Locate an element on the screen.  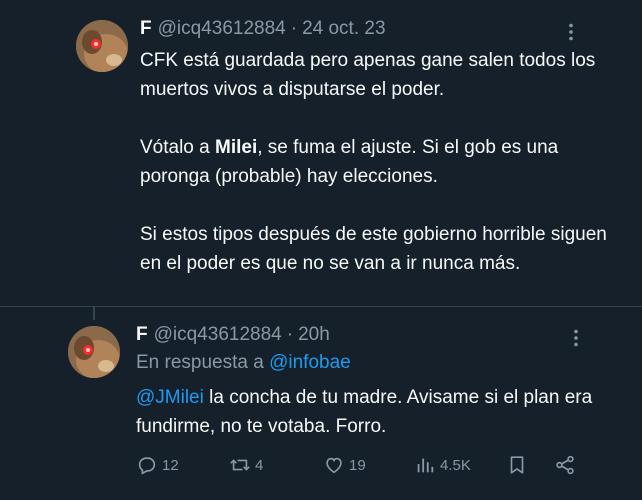
tweet-header: F @icq43612884 · 24 oct. 23 is located at coordinates (263, 29).